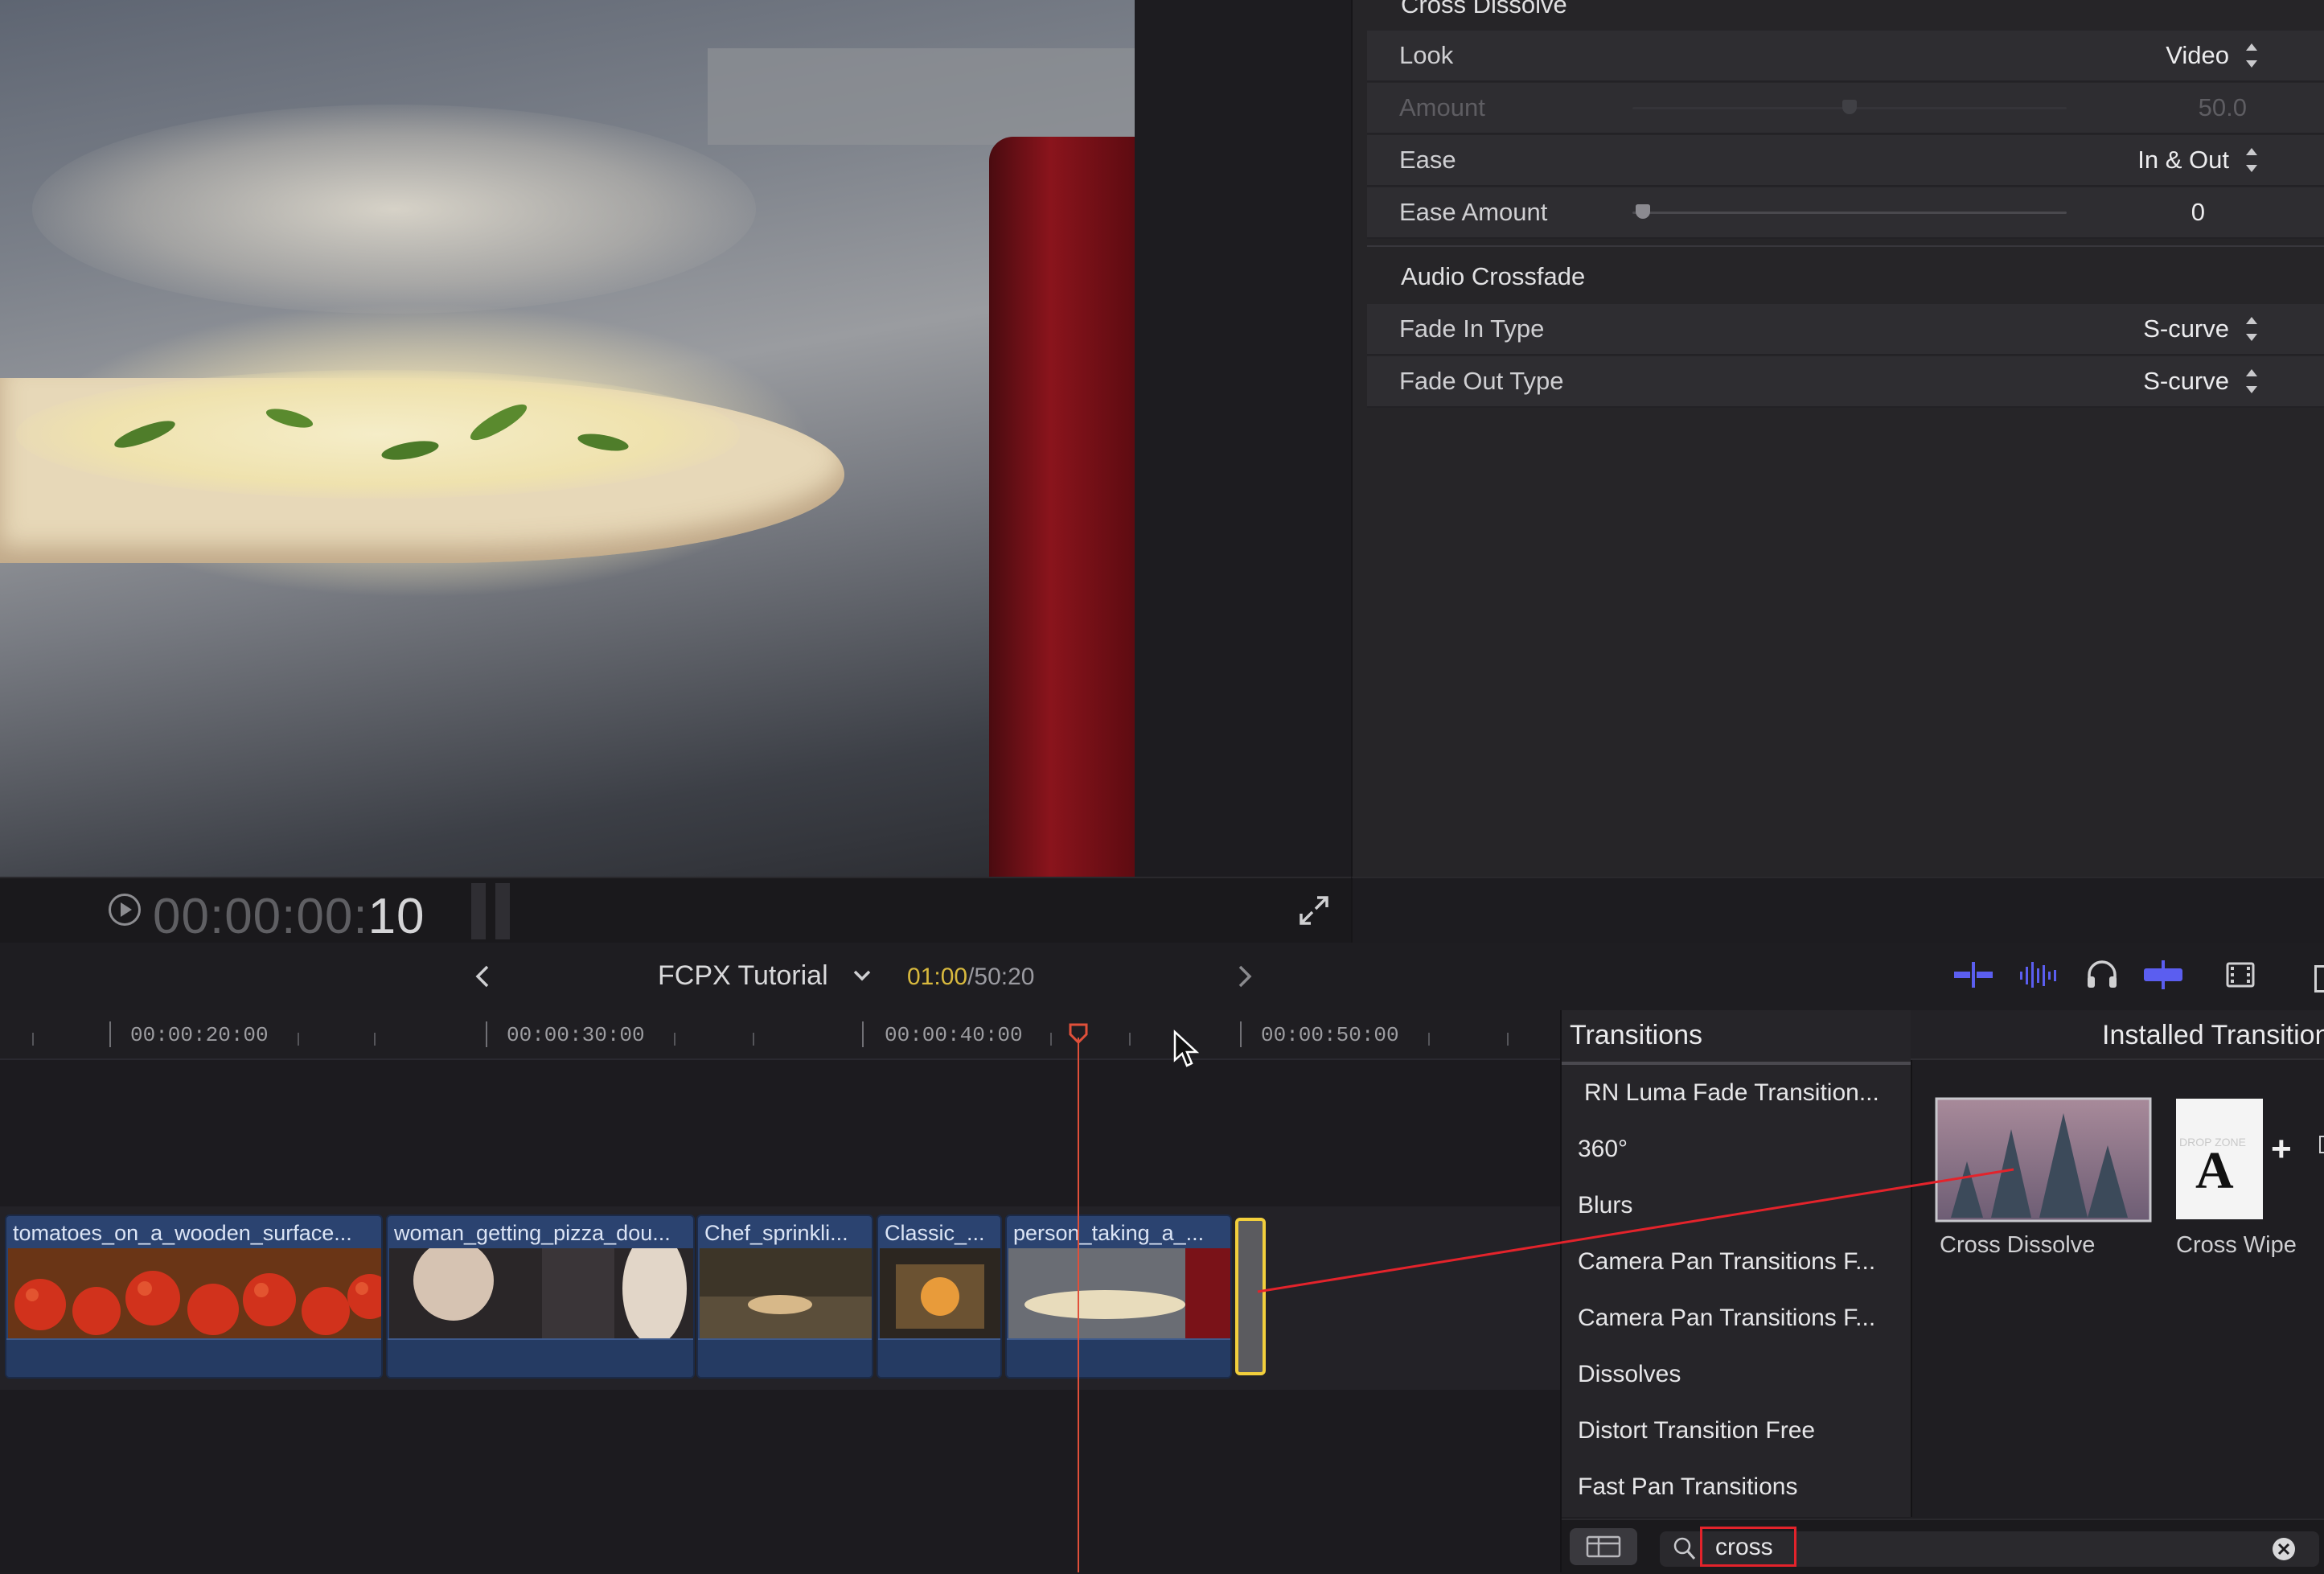 The image size is (2324, 1574). I want to click on cross-wipe-edge-icon, so click(2321, 1144).